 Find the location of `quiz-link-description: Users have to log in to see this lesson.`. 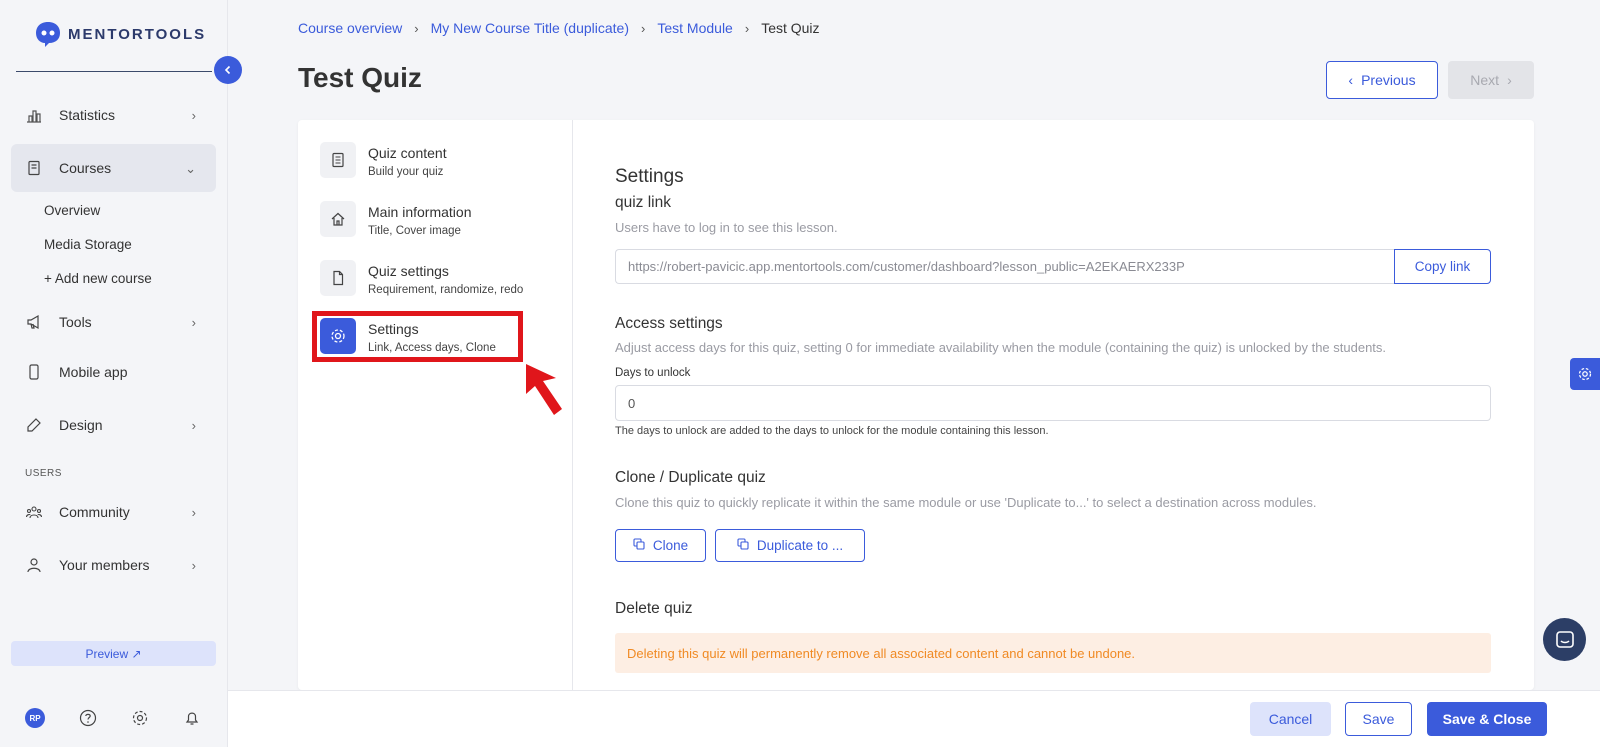

quiz-link-description: Users have to log in to see this lesson. is located at coordinates (726, 227).